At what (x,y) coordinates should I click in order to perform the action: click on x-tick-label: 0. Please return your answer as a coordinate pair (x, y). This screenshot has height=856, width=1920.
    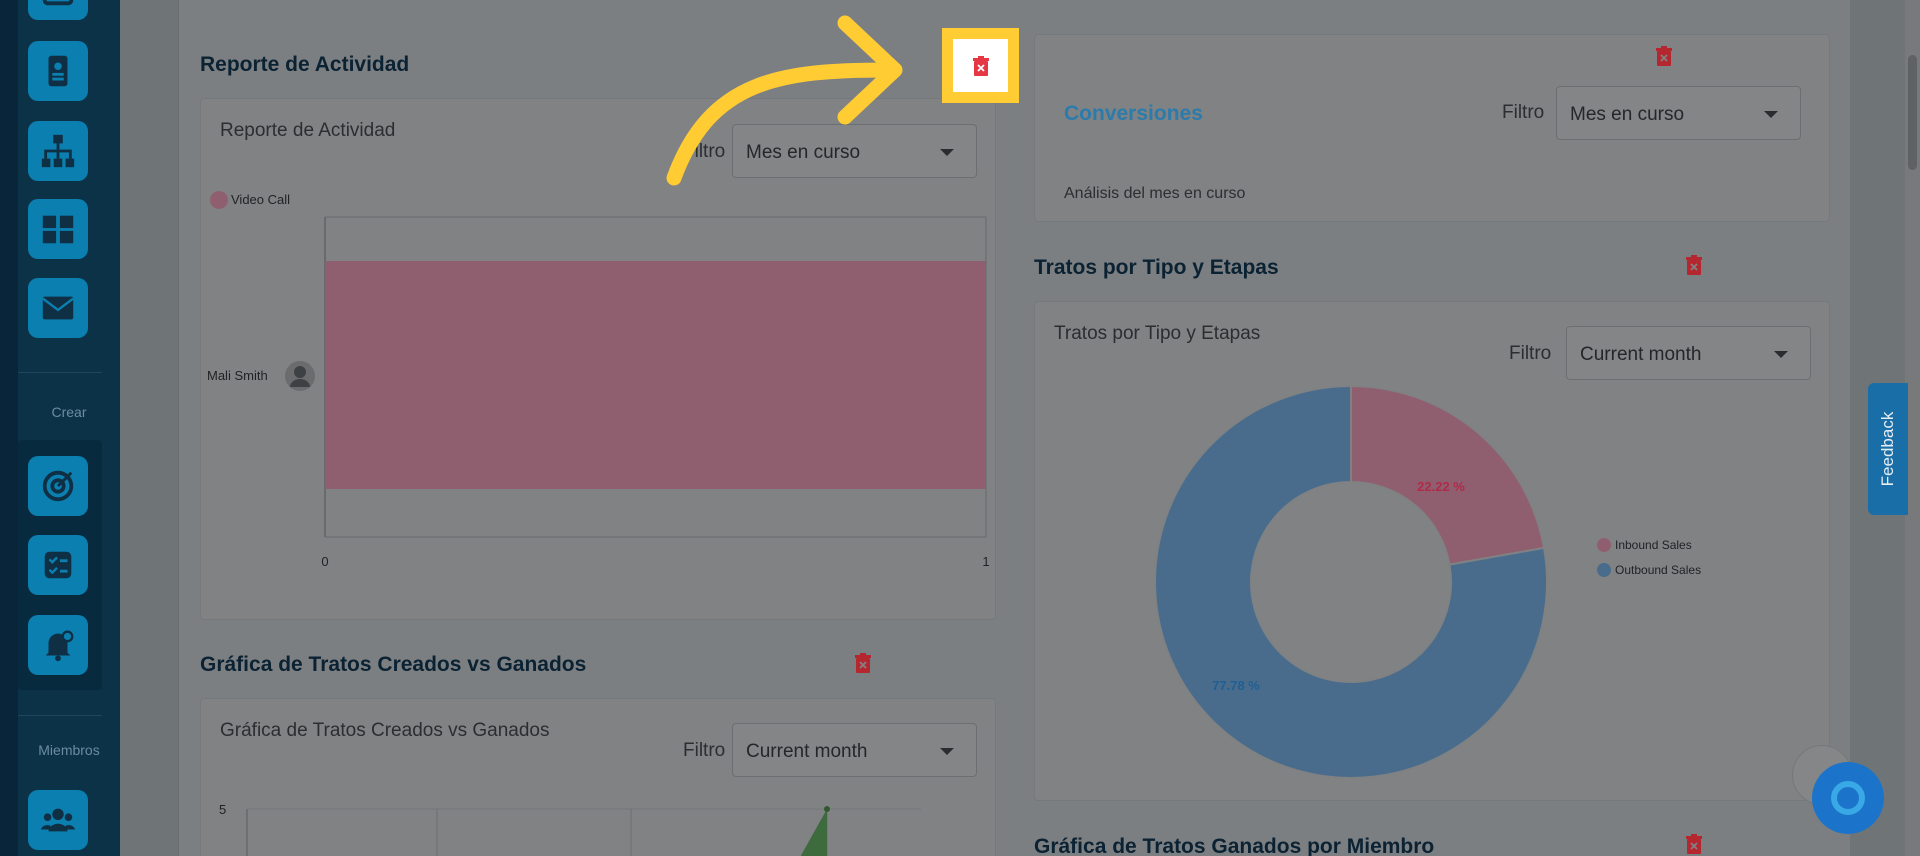
    Looking at the image, I should click on (324, 561).